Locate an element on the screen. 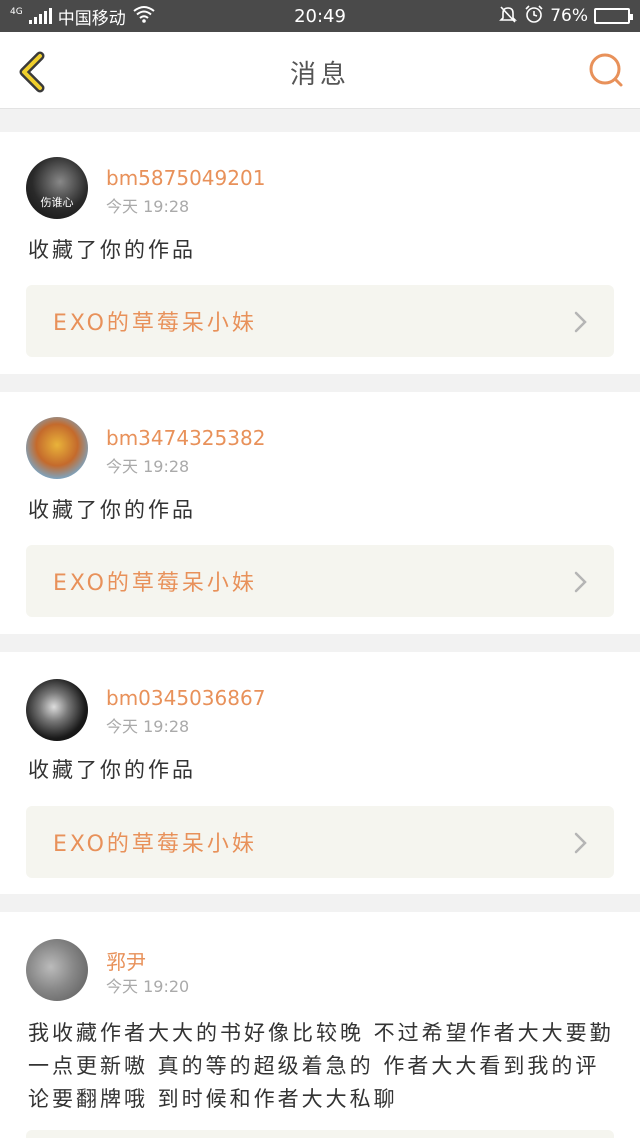 This screenshot has width=640, height=1138. search-button is located at coordinates (606, 70).